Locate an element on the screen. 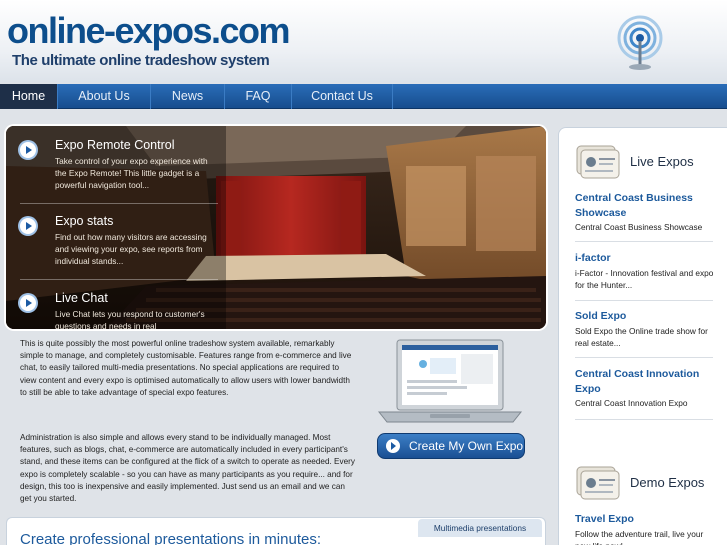 The width and height of the screenshot is (727, 545). expo-link: Central Coast Business Showcase is located at coordinates (647, 205).